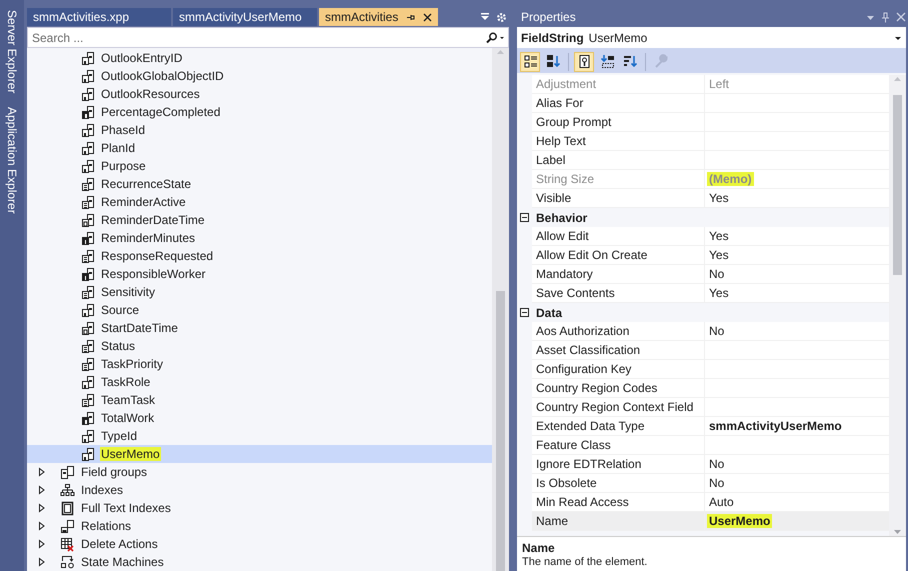 The height and width of the screenshot is (571, 908). What do you see at coordinates (411, 17) in the screenshot?
I see `pin-icon` at bounding box center [411, 17].